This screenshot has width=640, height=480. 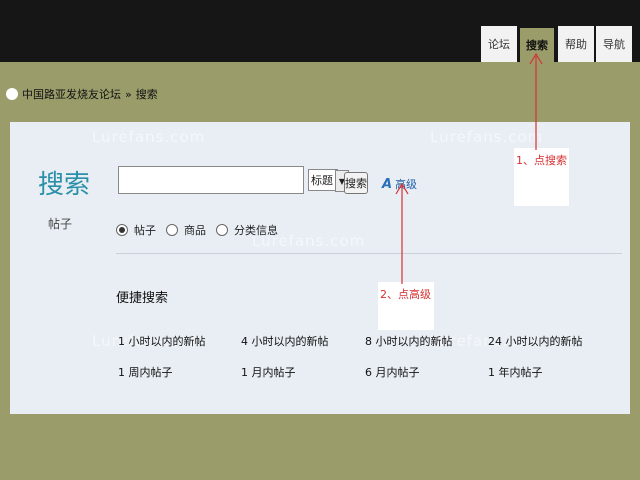 I want to click on breadcrumb-current: 搜索, so click(x=146, y=94).